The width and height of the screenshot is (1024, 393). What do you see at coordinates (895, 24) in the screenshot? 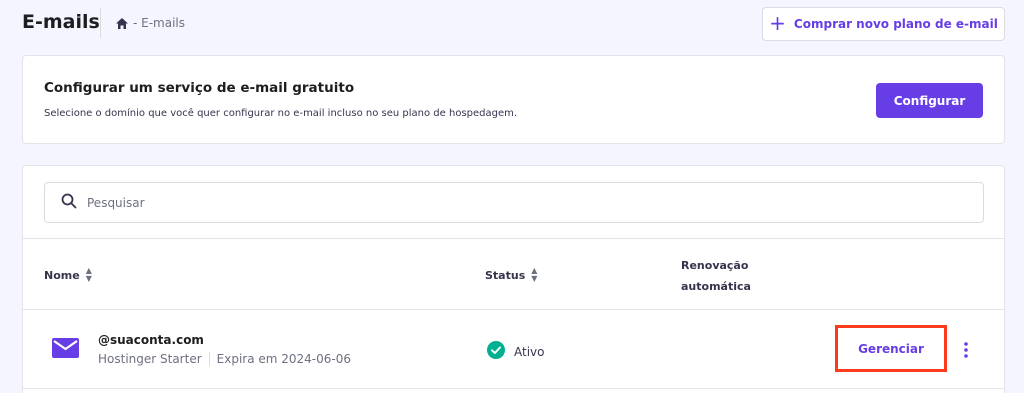
I see `buy-email-plan-label: Comprar novo plano de e-mail` at bounding box center [895, 24].